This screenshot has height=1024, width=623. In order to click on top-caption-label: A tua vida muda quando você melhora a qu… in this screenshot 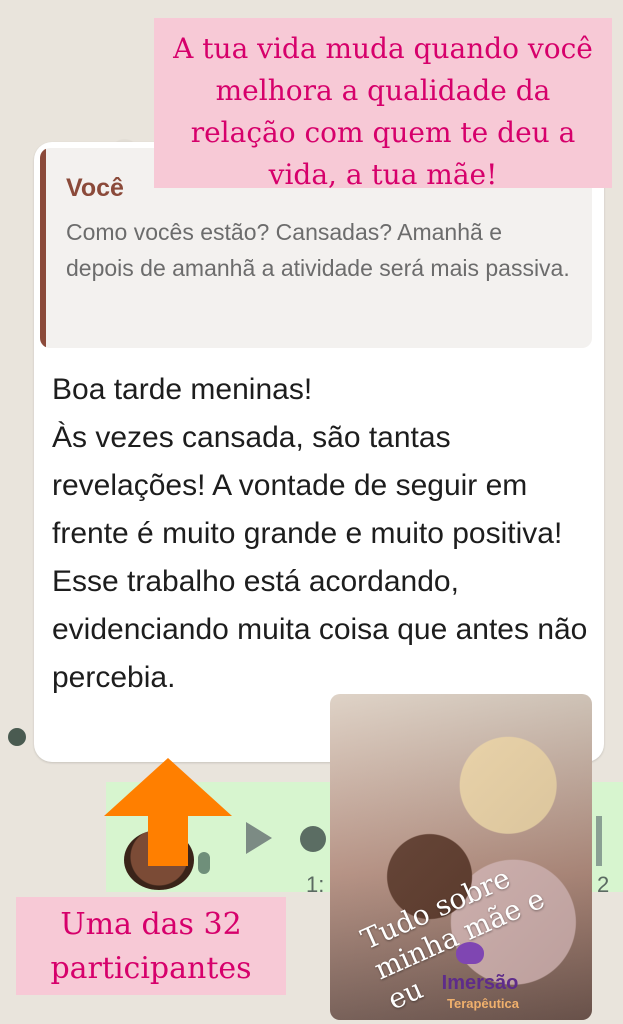, I will do `click(383, 104)`.